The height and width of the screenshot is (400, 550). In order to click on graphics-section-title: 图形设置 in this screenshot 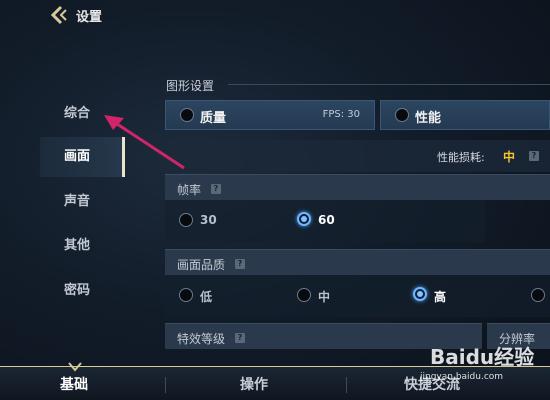, I will do `click(190, 86)`.